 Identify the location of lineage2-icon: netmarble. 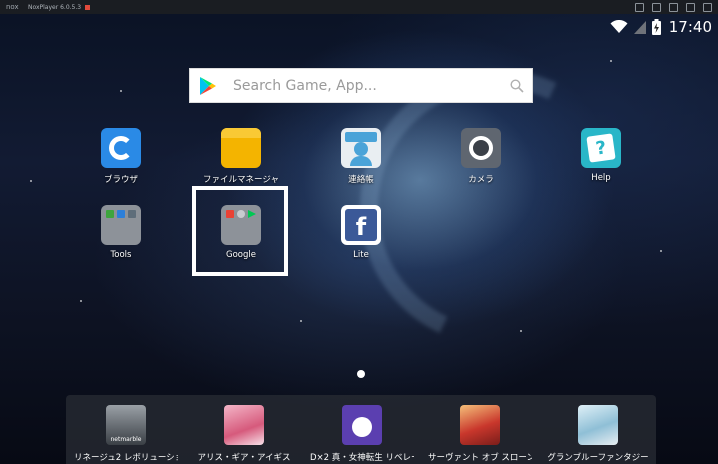
(126, 425).